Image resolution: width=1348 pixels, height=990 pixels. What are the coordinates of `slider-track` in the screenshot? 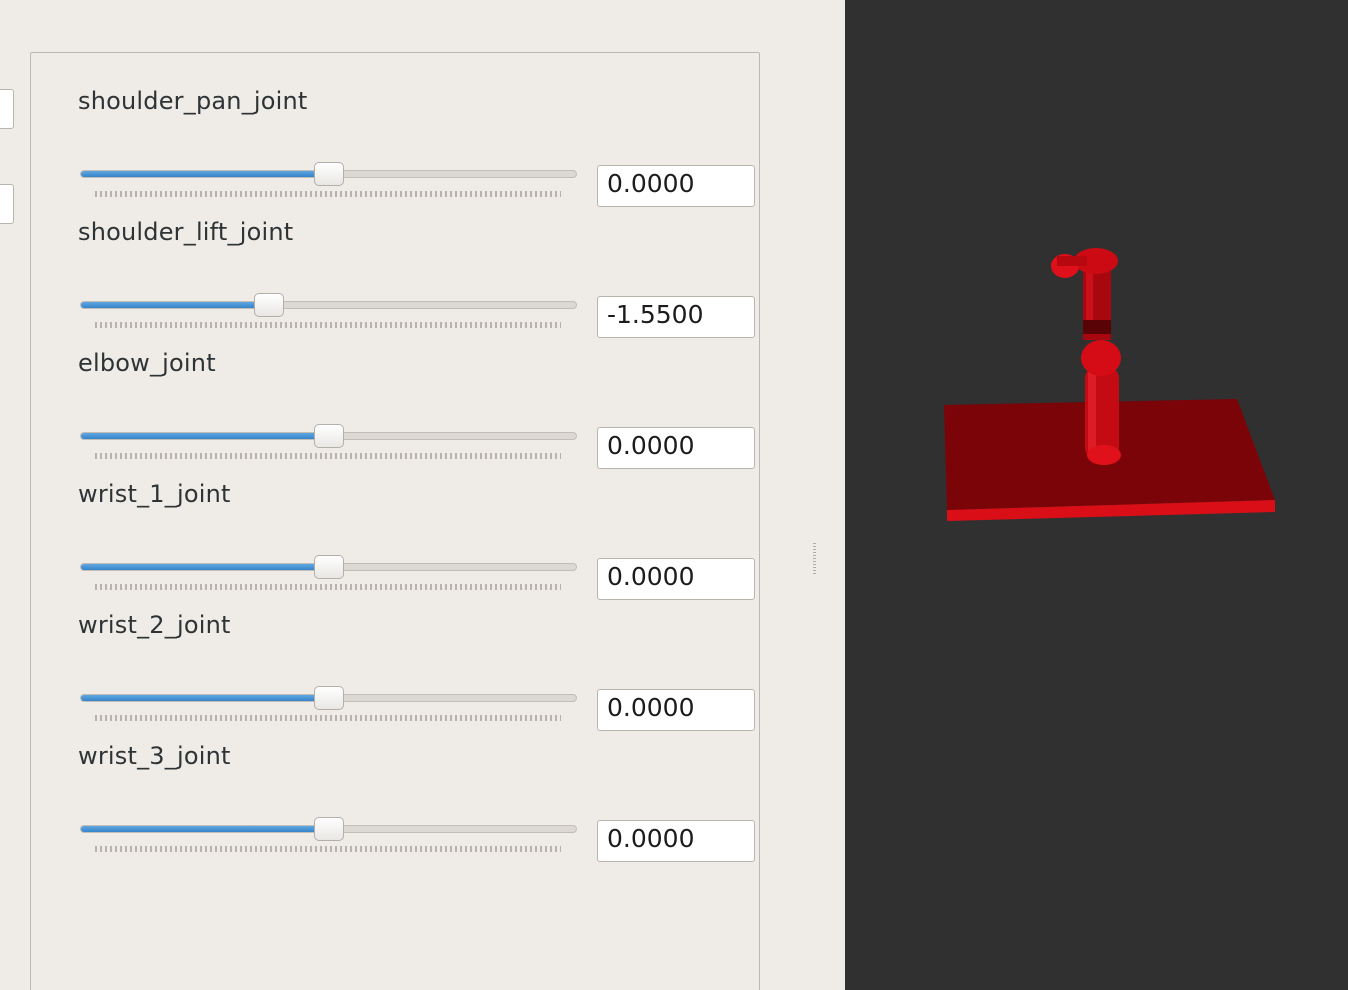 It's located at (328, 305).